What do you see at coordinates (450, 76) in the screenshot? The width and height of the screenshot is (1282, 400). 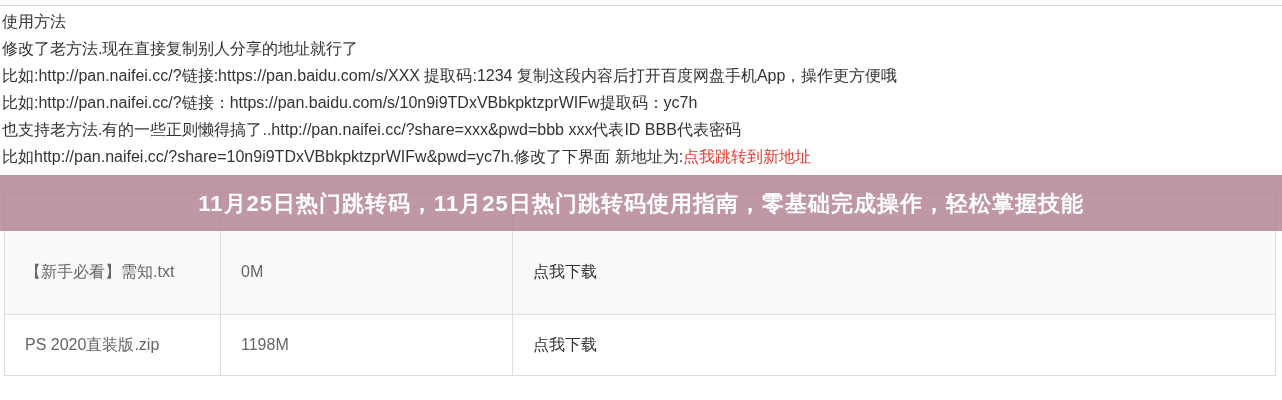 I see `instruction-text: 比如:http://pan.naifei.cc/?链接:https://pan.baidu.com/s/XXX 提取码:1234 复制这段内容后打开百度网盘手机App，操作更方便哦` at bounding box center [450, 76].